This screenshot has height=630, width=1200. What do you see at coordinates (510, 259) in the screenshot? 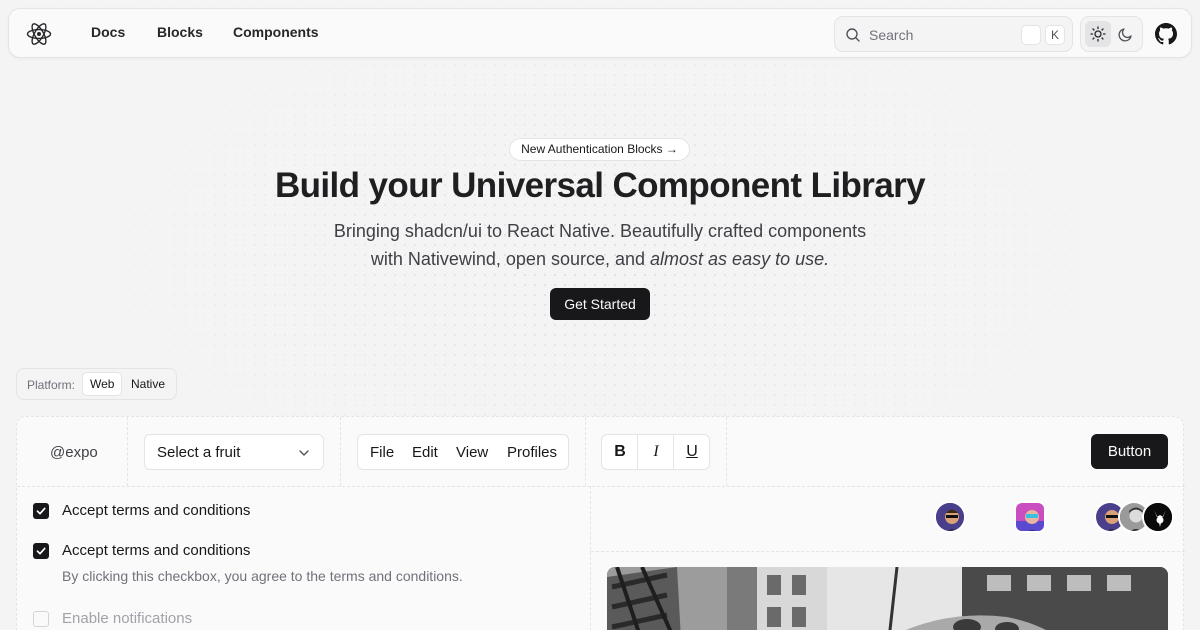
I see `hero-subtitle-line2: with Nativewind, open source, and` at bounding box center [510, 259].